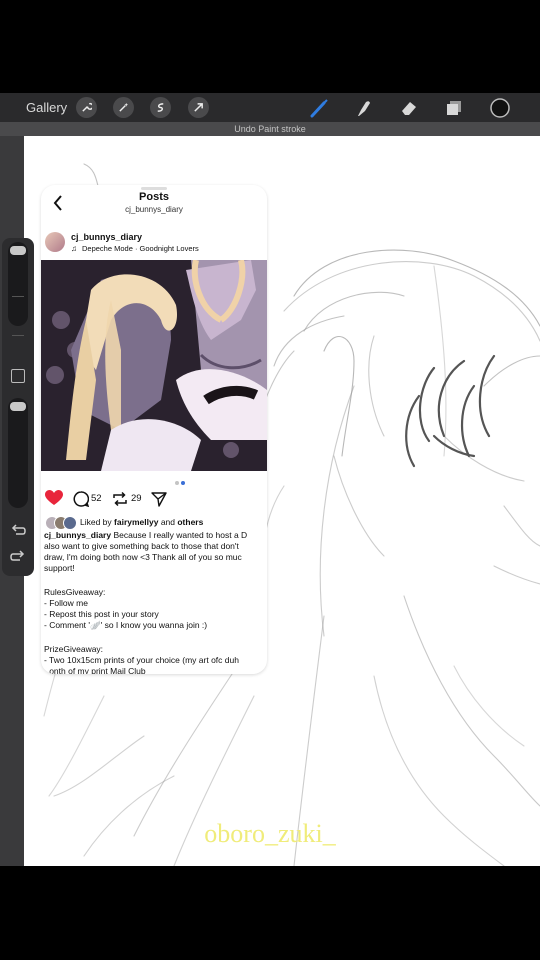  I want to click on transform-arrow-icon, so click(198, 107).